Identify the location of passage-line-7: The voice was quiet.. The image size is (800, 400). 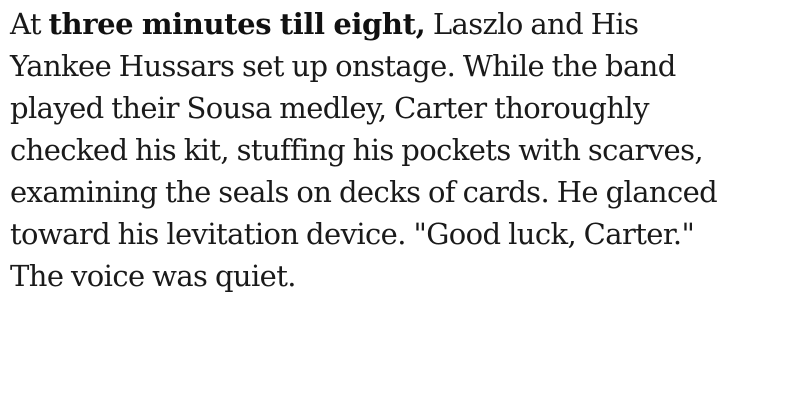
(153, 276).